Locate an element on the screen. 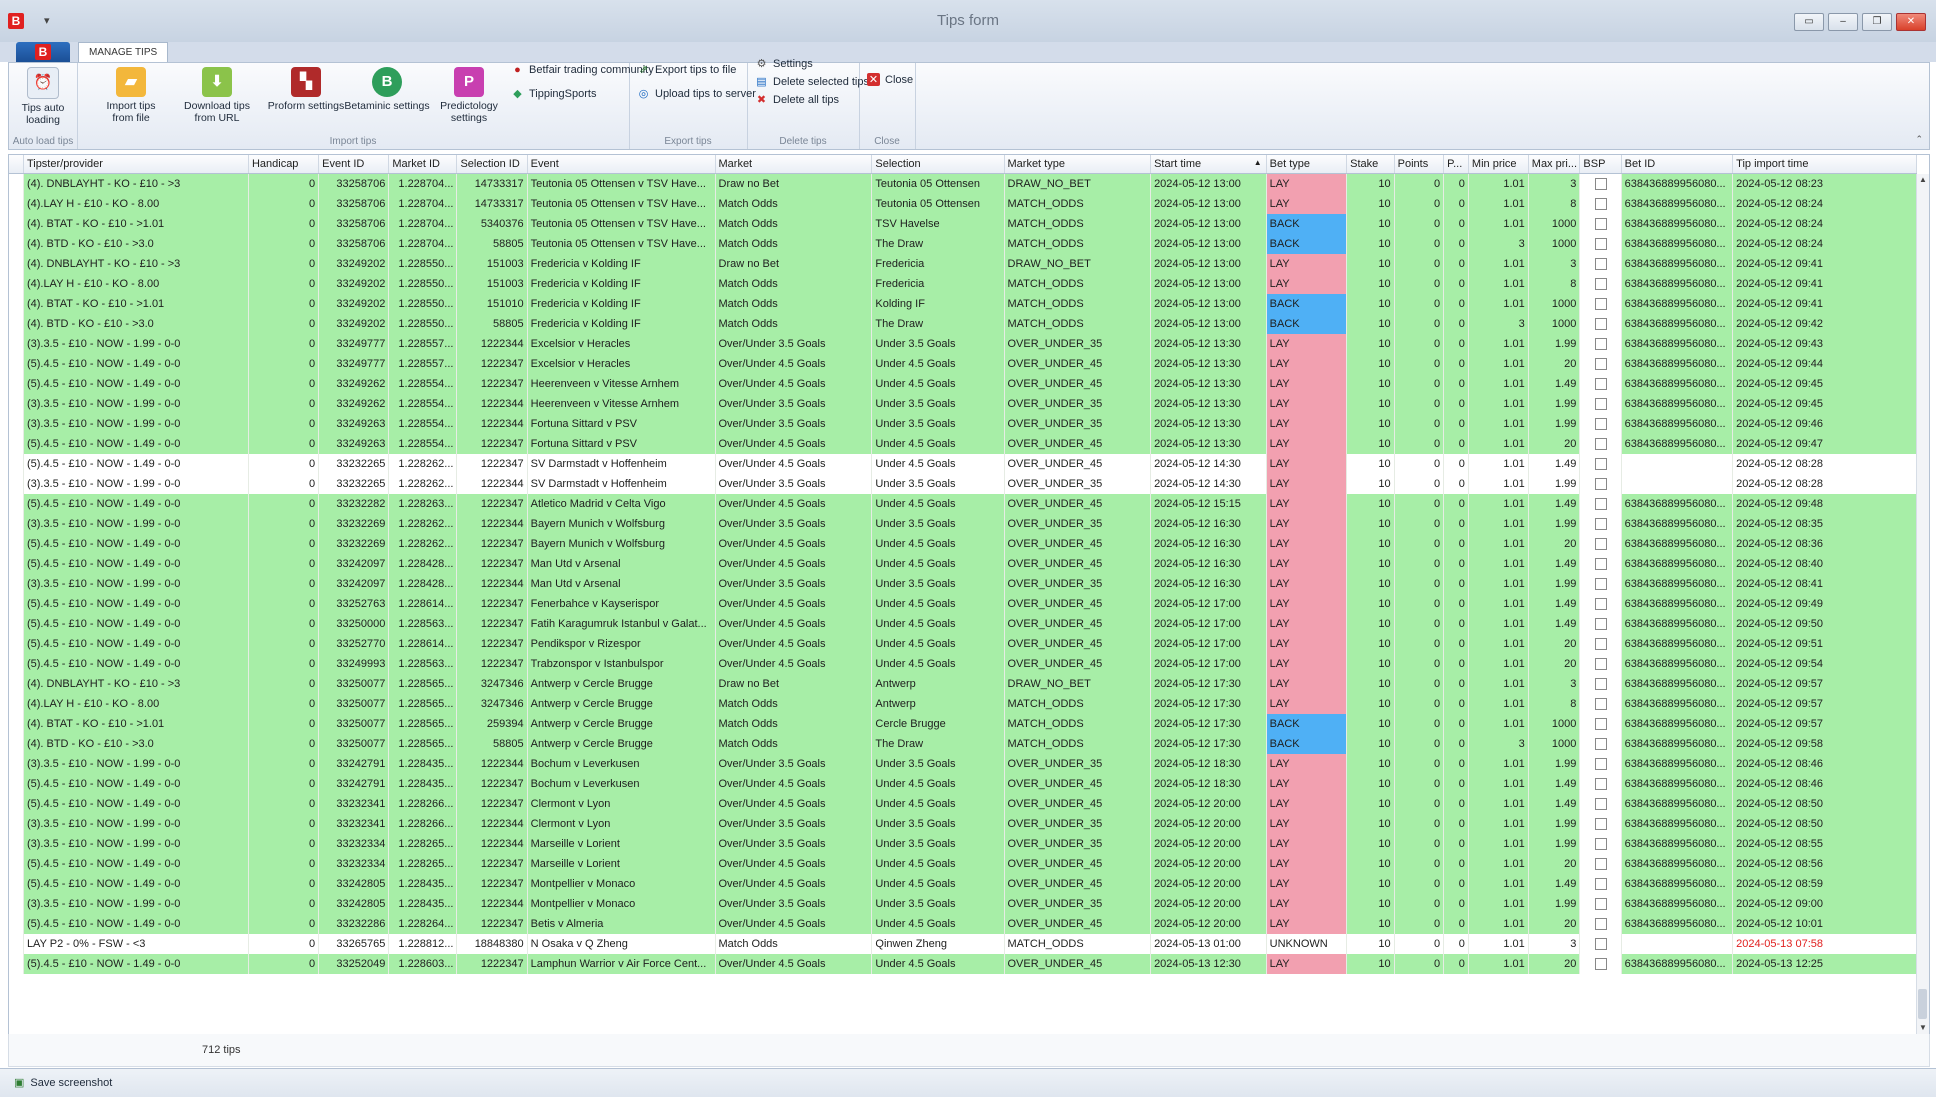 The height and width of the screenshot is (1097, 1936). table-cell: Fredericia v Kolding IF is located at coordinates (621, 264).